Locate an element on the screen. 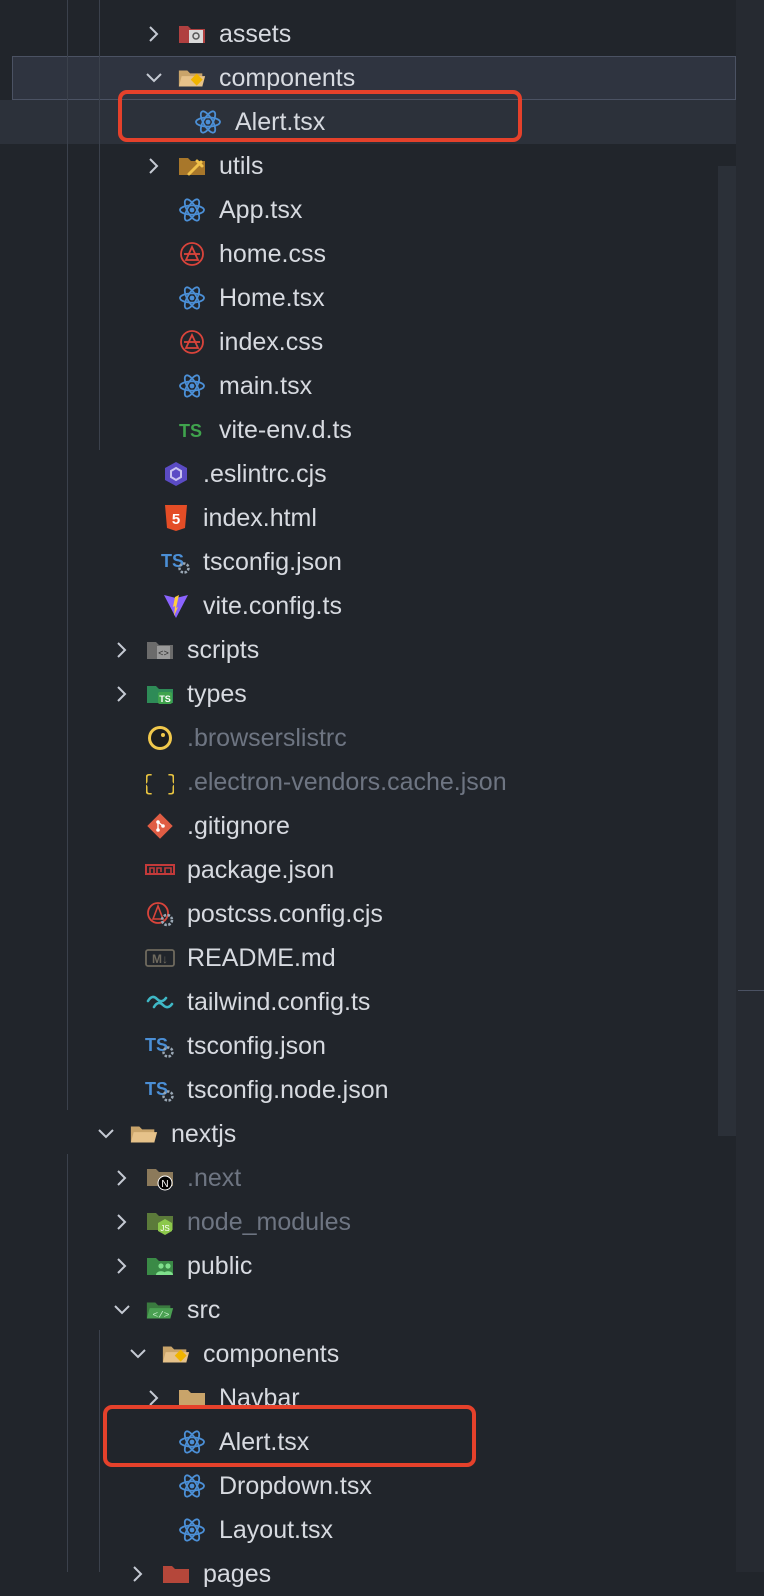 Image resolution: width=764 pixels, height=1596 pixels. pages-folder-icon is located at coordinates (176, 1574).